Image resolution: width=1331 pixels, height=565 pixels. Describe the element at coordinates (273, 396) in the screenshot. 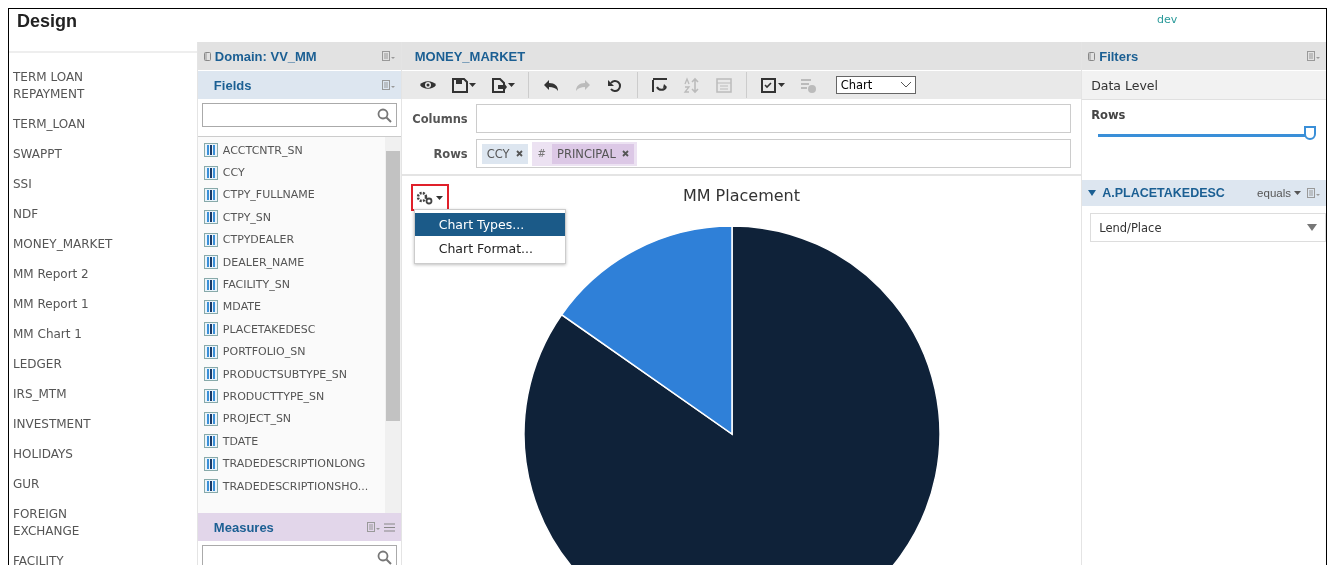

I see `field-item: PRODUCTTYPE_SN` at that location.